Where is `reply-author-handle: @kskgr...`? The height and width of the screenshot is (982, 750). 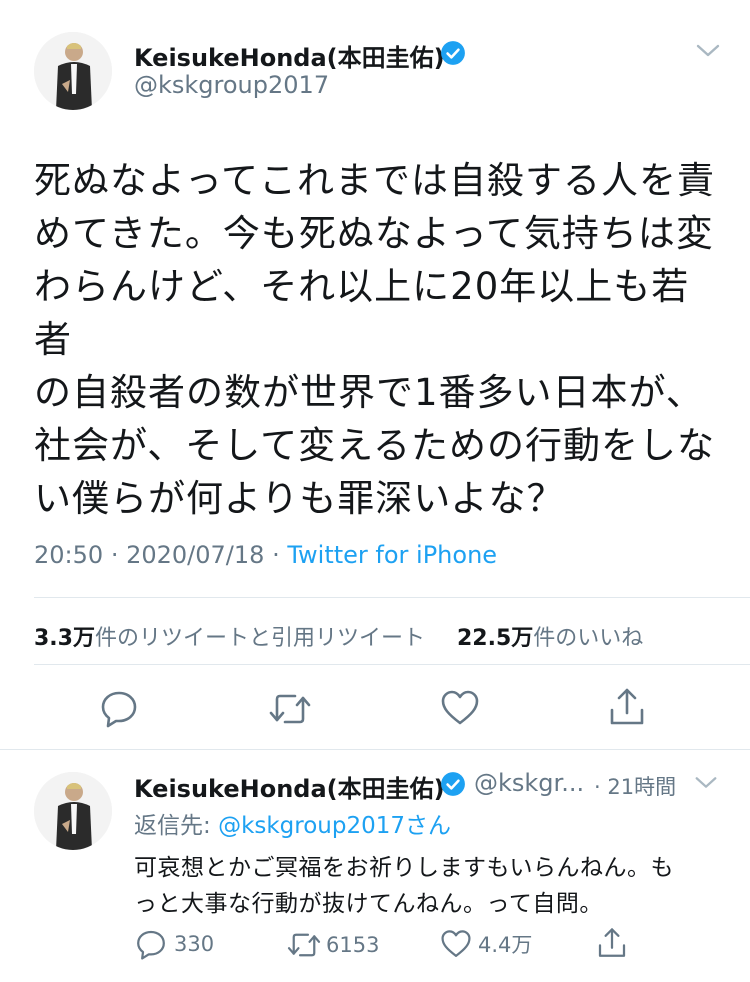 reply-author-handle: @kskgr... is located at coordinates (529, 783).